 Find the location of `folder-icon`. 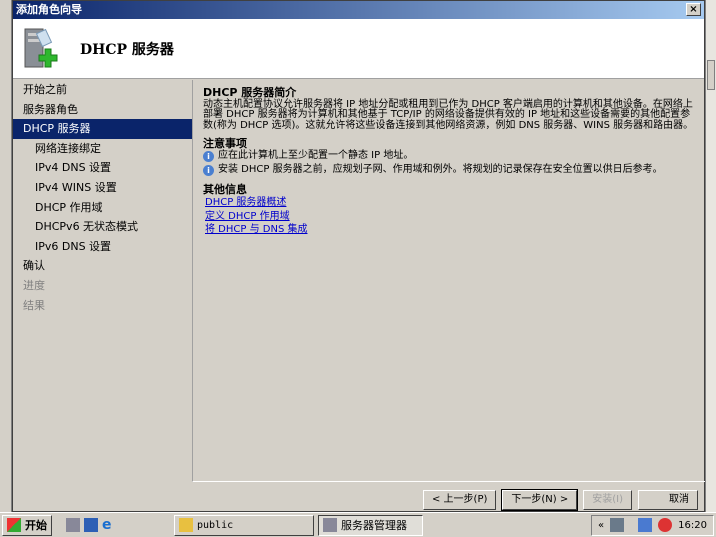

folder-icon is located at coordinates (186, 525).